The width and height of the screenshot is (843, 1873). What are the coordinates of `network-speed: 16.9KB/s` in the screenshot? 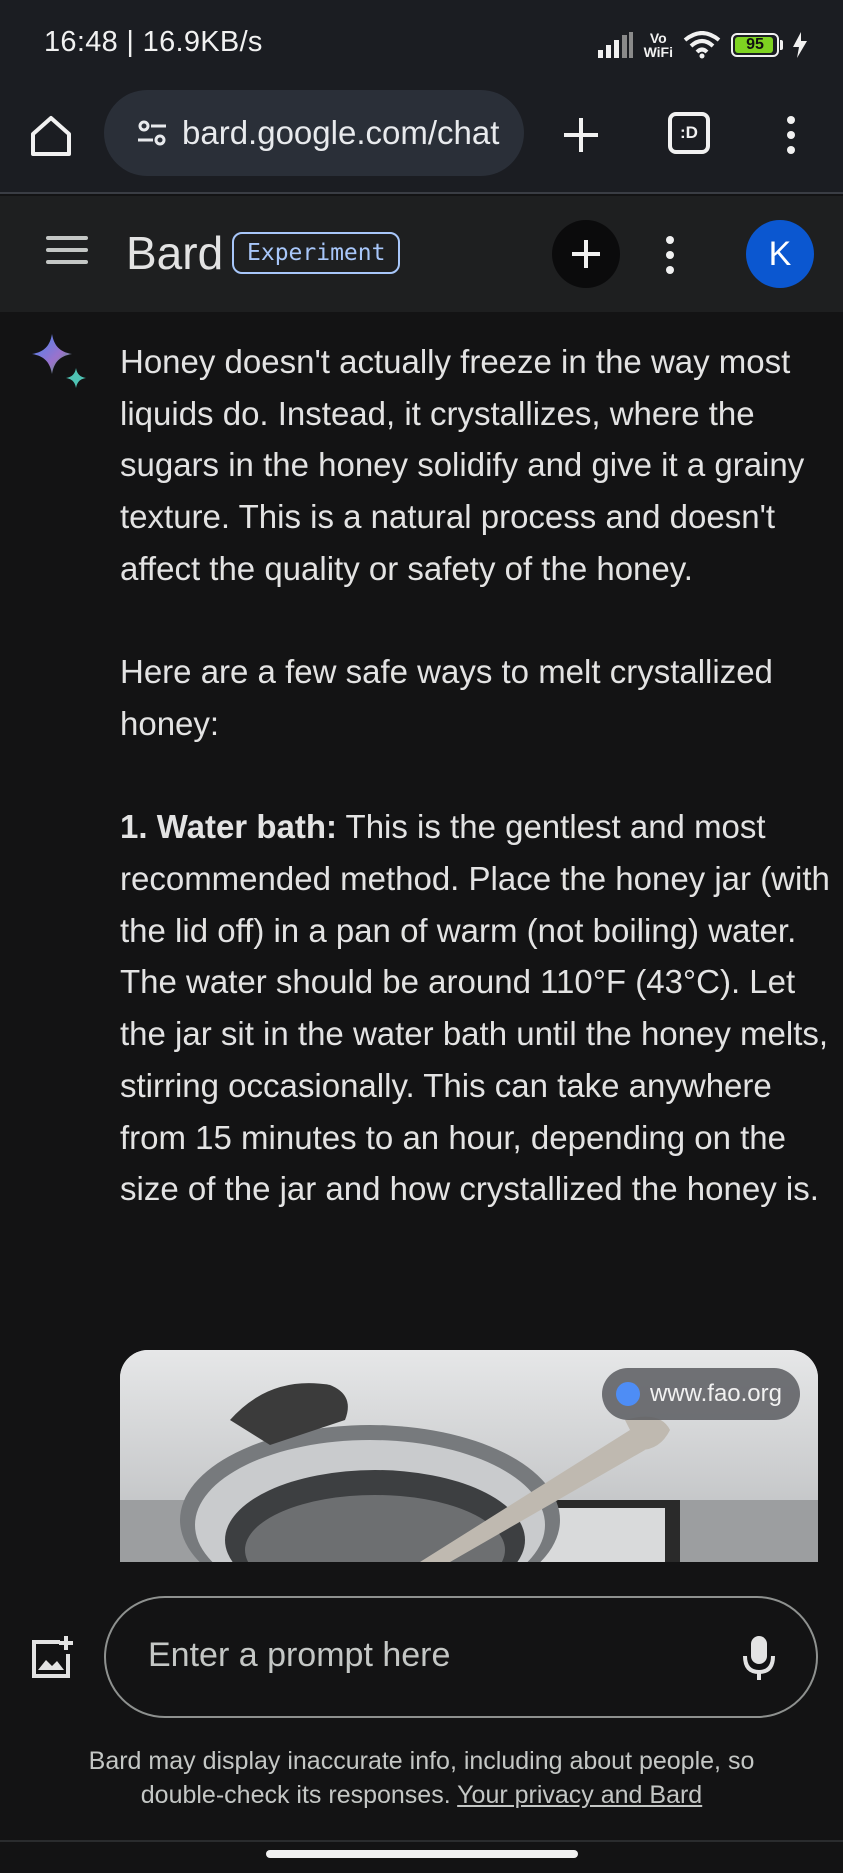 It's located at (202, 42).